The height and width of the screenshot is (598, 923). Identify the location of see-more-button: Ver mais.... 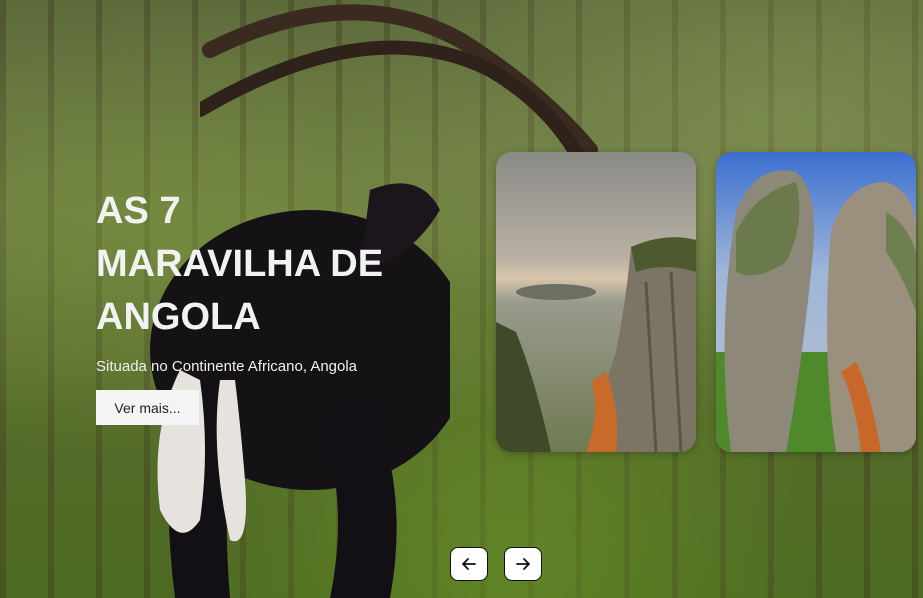
(147, 407).